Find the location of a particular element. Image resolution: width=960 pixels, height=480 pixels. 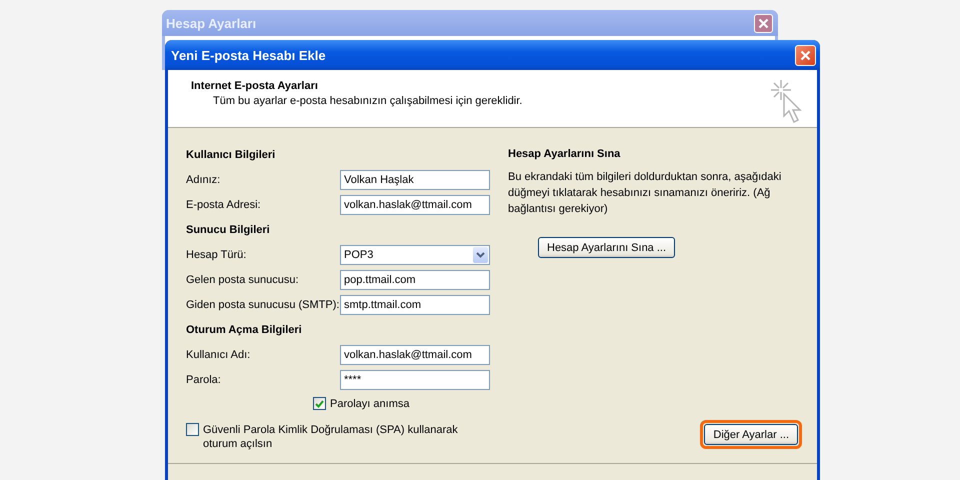

description-text: Bu ekrandaki tüm bilgileri doldurduktan sonra, aşağıdaki düğmeyi tıklatarak hesabınızı sınamanızı öneririz. (Ağ bağlantısı gerekiyor) is located at coordinates (645, 193).